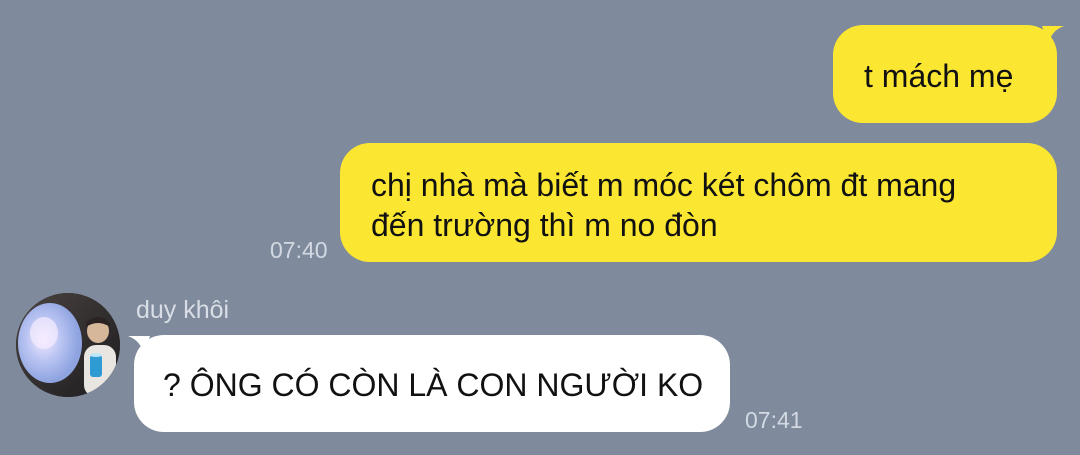 The image size is (1080, 455). I want to click on user-photo-avatar-icon, so click(68, 345).